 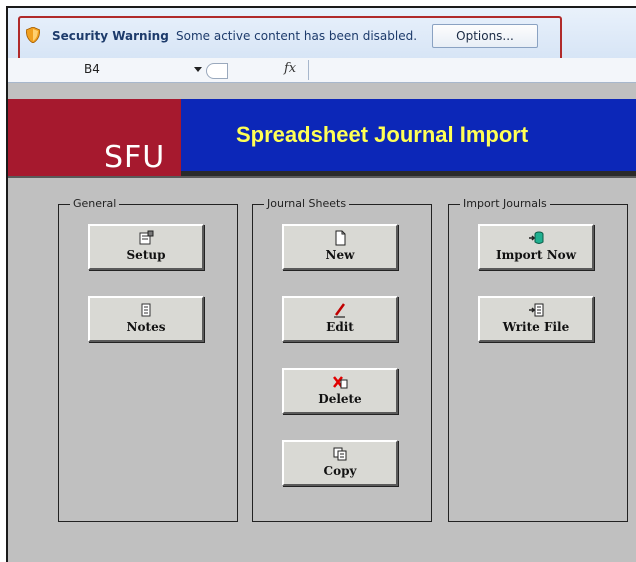 What do you see at coordinates (340, 319) in the screenshot?
I see `edit-button: Edit` at bounding box center [340, 319].